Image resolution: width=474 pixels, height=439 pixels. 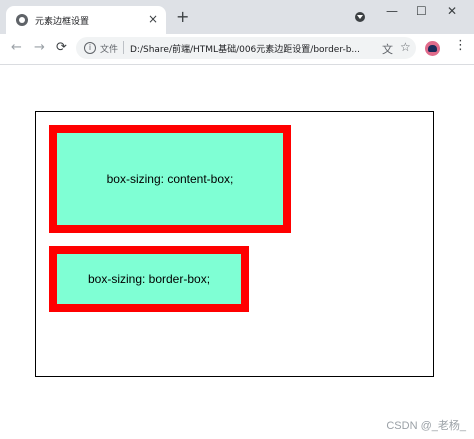 I want to click on file-scheme-label: 文件, so click(x=109, y=50).